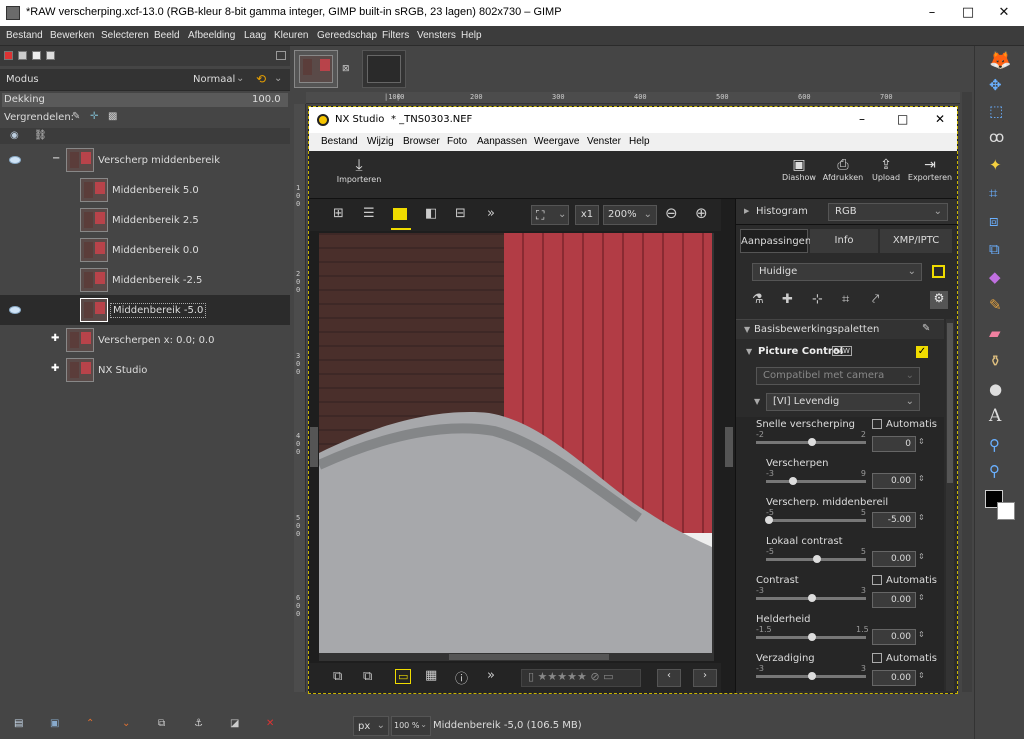 The image size is (1024, 739). Describe the element at coordinates (1000, 138) in the screenshot. I see `lasso-tool-icon: ꝏ` at that location.